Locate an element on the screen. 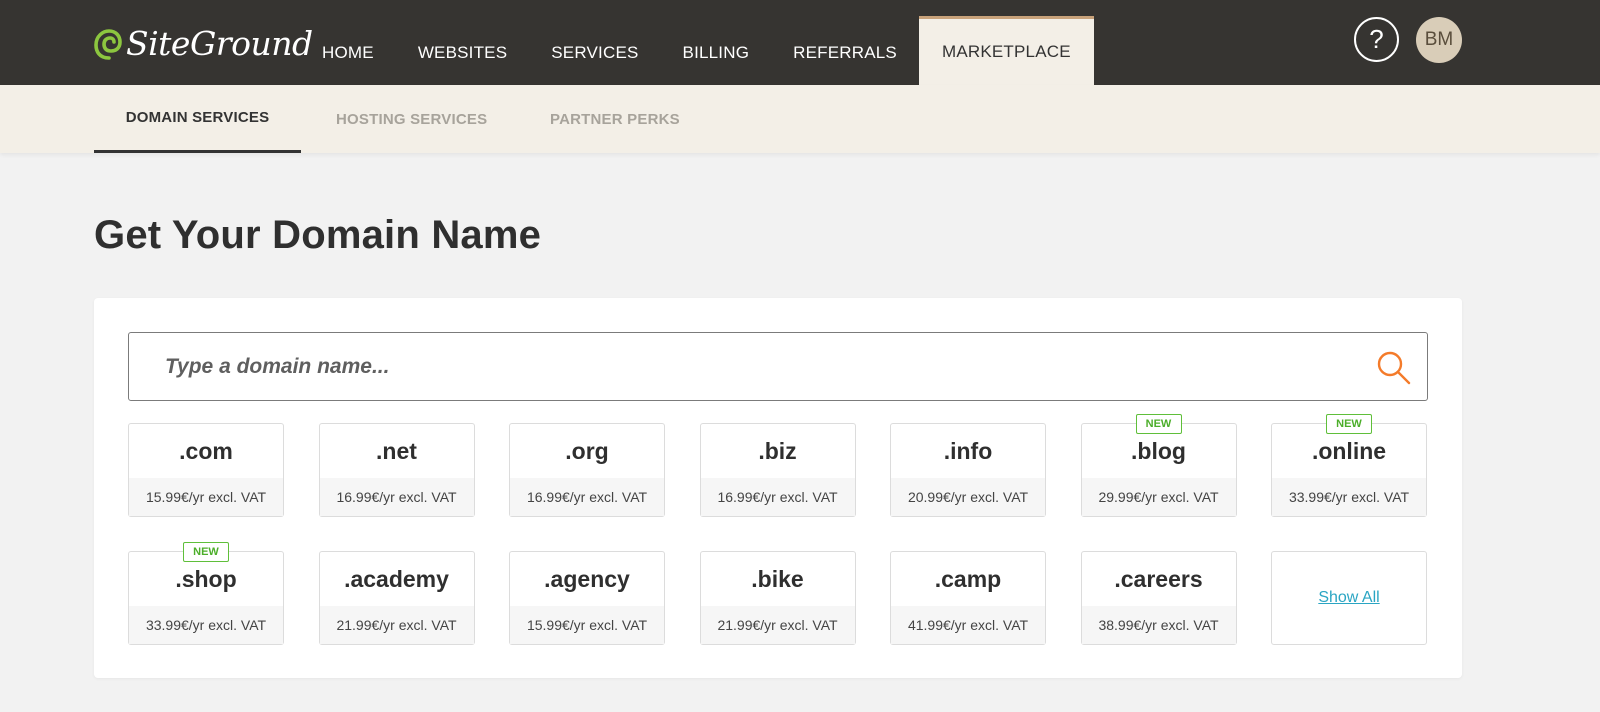 This screenshot has width=1600, height=712. tld-name: .shop is located at coordinates (206, 579).